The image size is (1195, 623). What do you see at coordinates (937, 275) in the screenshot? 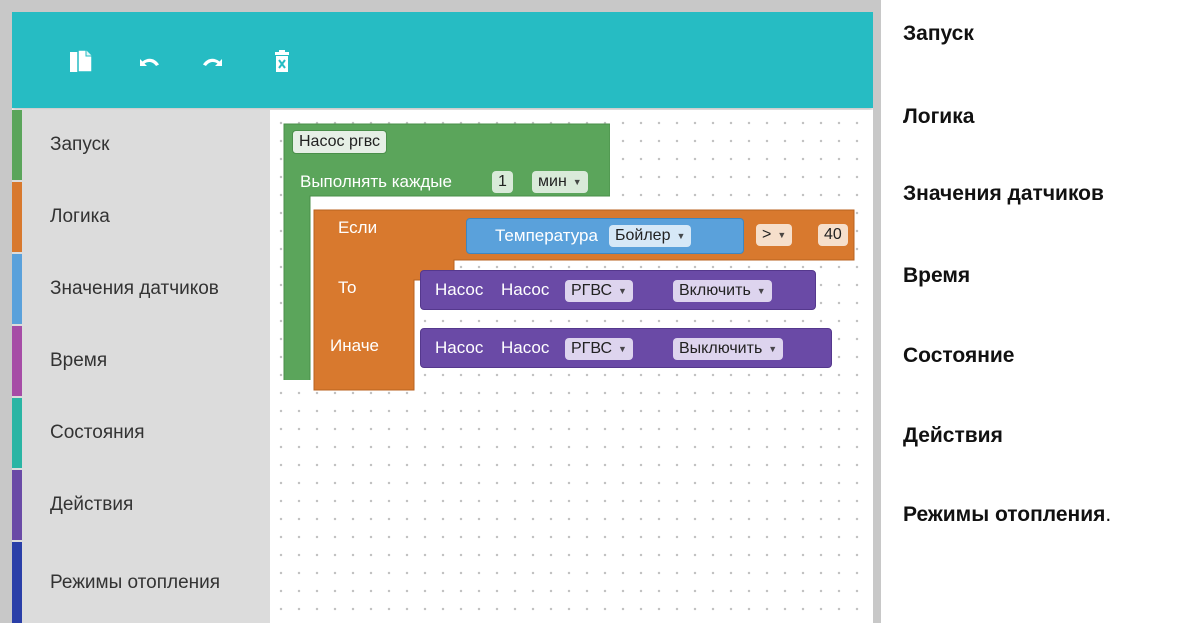
I see `caption-time: Время` at bounding box center [937, 275].